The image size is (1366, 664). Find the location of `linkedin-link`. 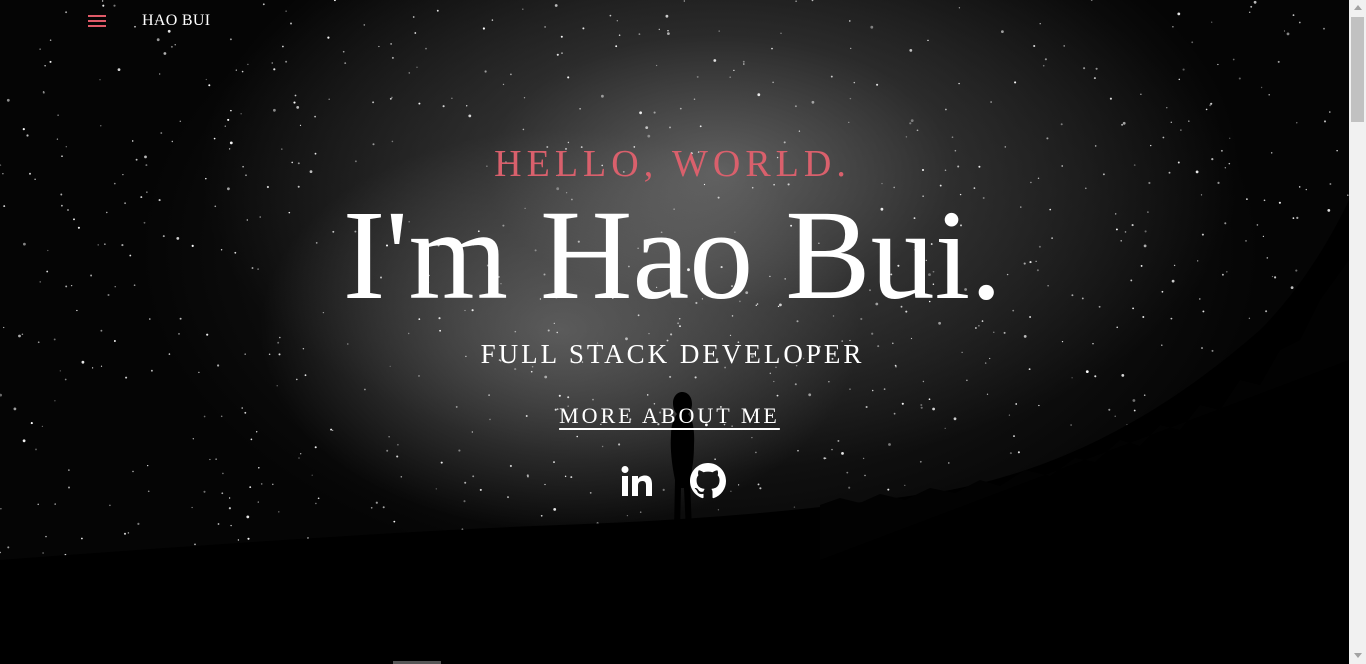

linkedin-link is located at coordinates (638, 483).